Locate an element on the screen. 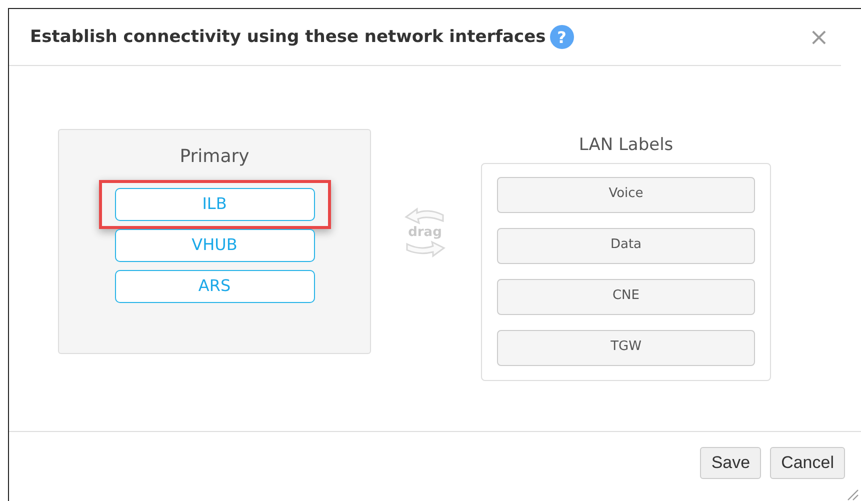 Image resolution: width=861 pixels, height=501 pixels. panel-title: Primary is located at coordinates (215, 156).